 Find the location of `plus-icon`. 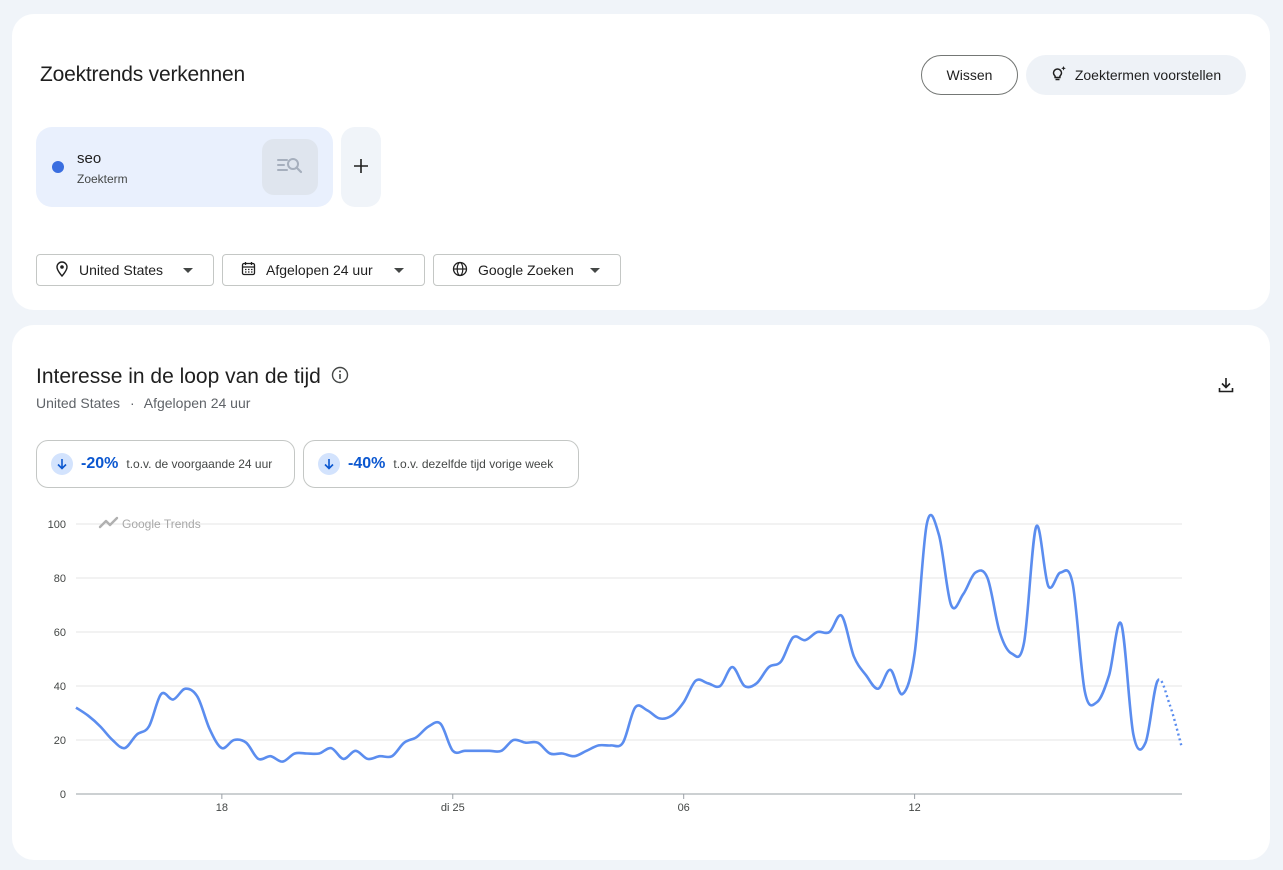

plus-icon is located at coordinates (361, 167).